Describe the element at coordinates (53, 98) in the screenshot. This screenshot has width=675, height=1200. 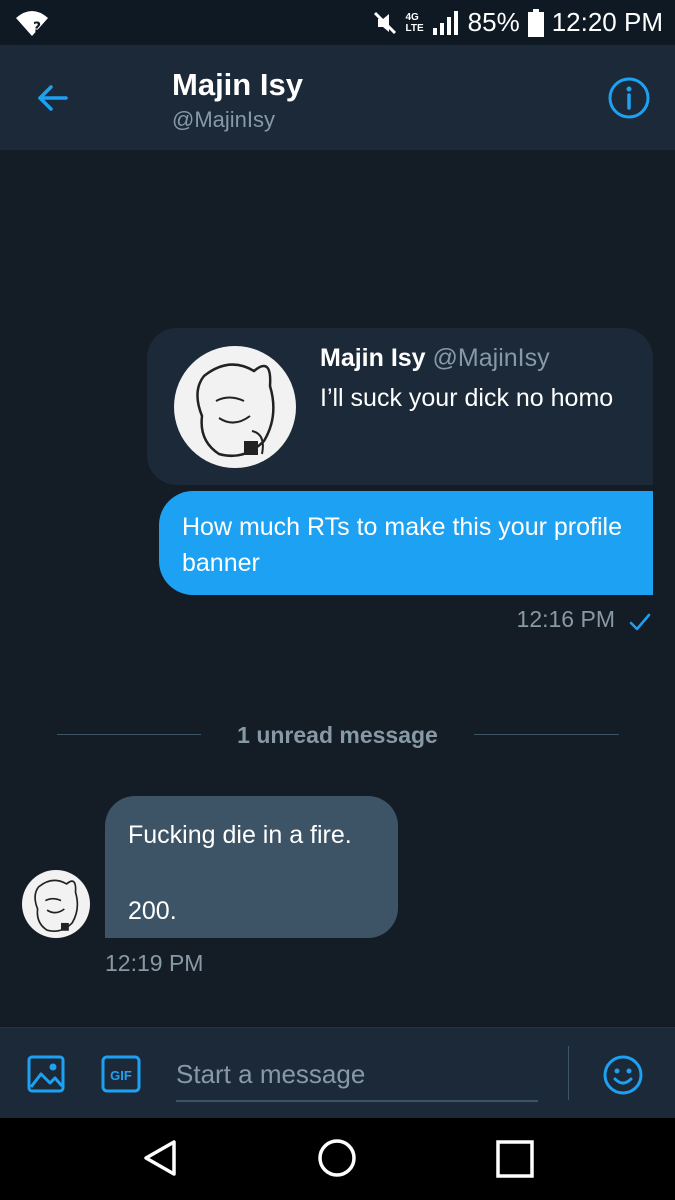
I see `arrow-left-icon` at that location.